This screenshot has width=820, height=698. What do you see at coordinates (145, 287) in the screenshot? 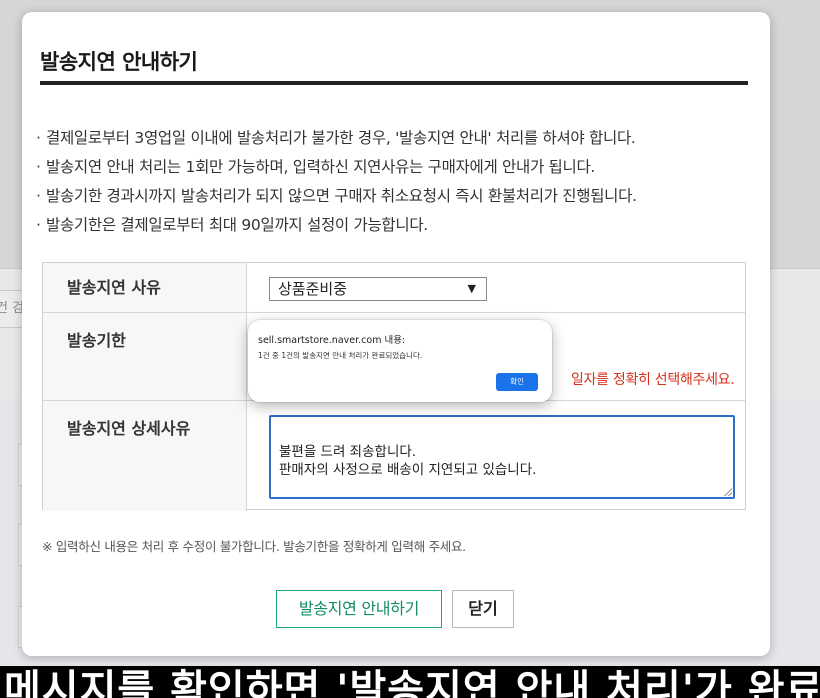
I see `reason-label: 발송지연 사유` at bounding box center [145, 287].